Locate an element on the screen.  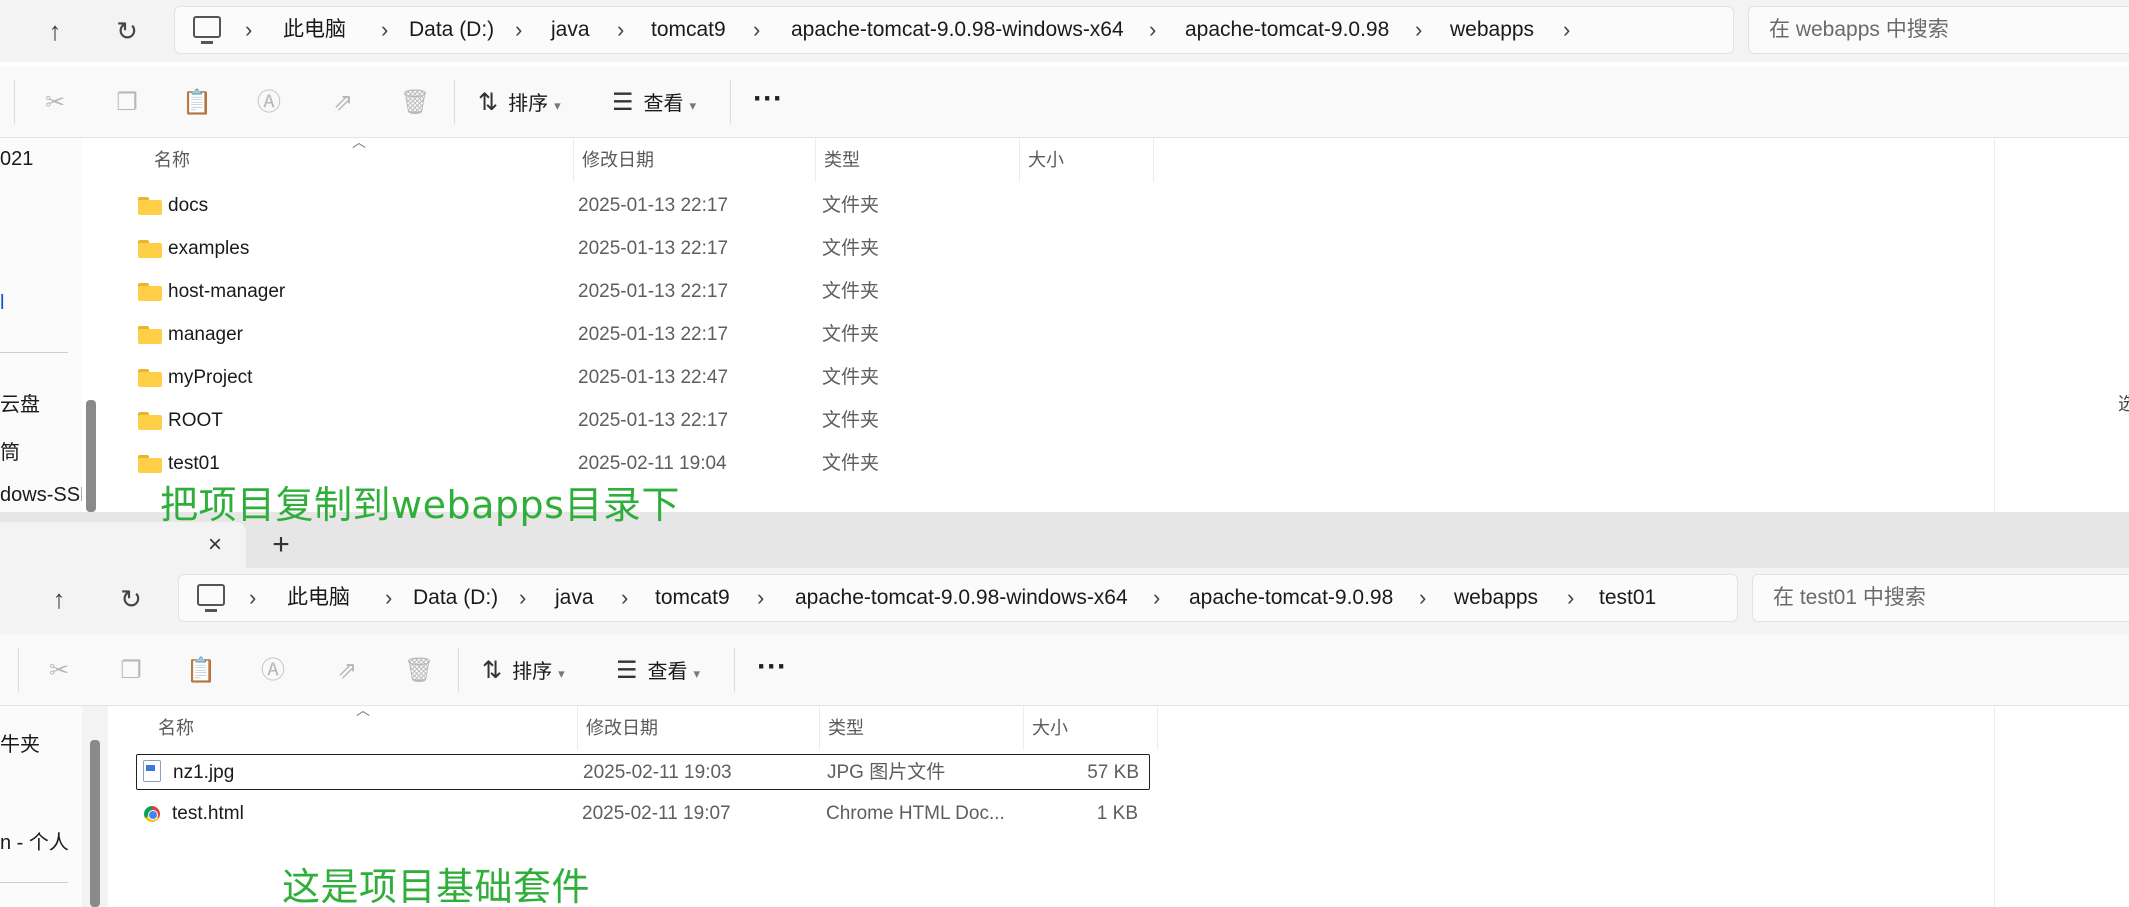
file-name: manager is located at coordinates (205, 334).